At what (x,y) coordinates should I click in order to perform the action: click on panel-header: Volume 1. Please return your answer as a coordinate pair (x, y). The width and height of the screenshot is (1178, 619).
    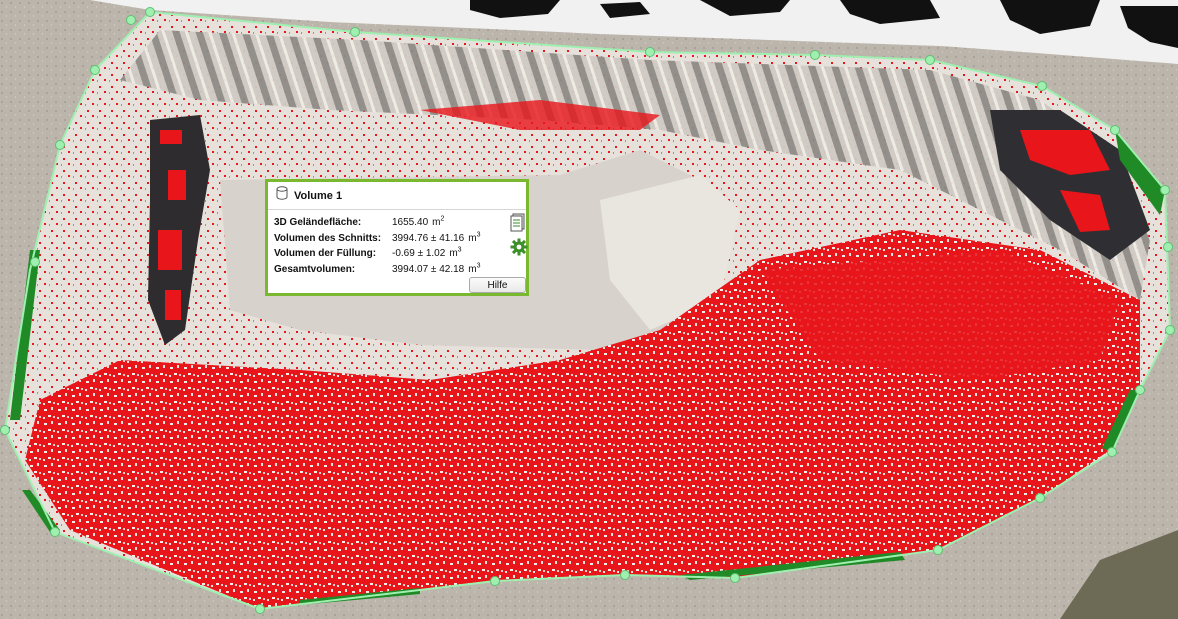
    Looking at the image, I should click on (397, 196).